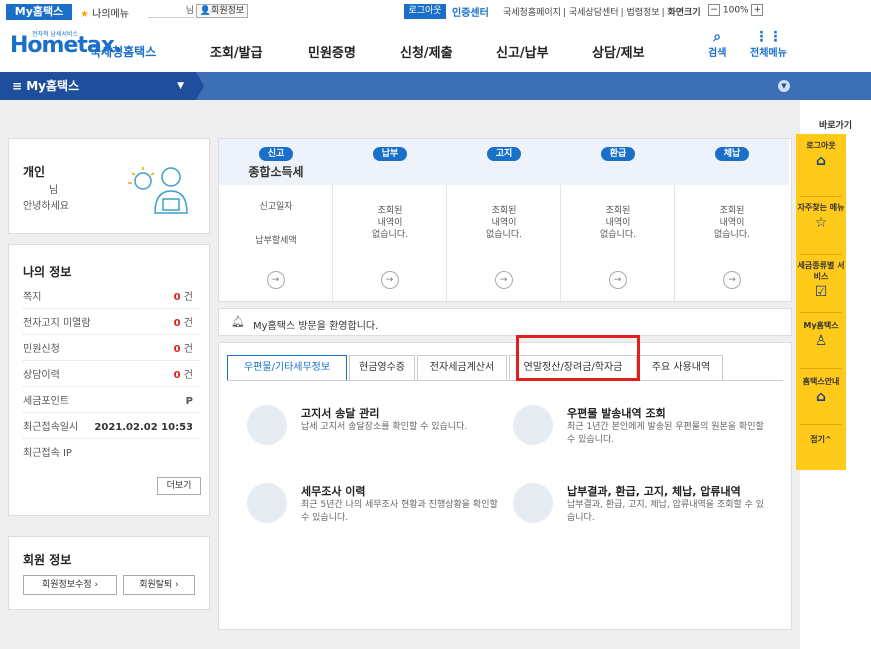  I want to click on quick-label-text: 접기^, so click(821, 439).